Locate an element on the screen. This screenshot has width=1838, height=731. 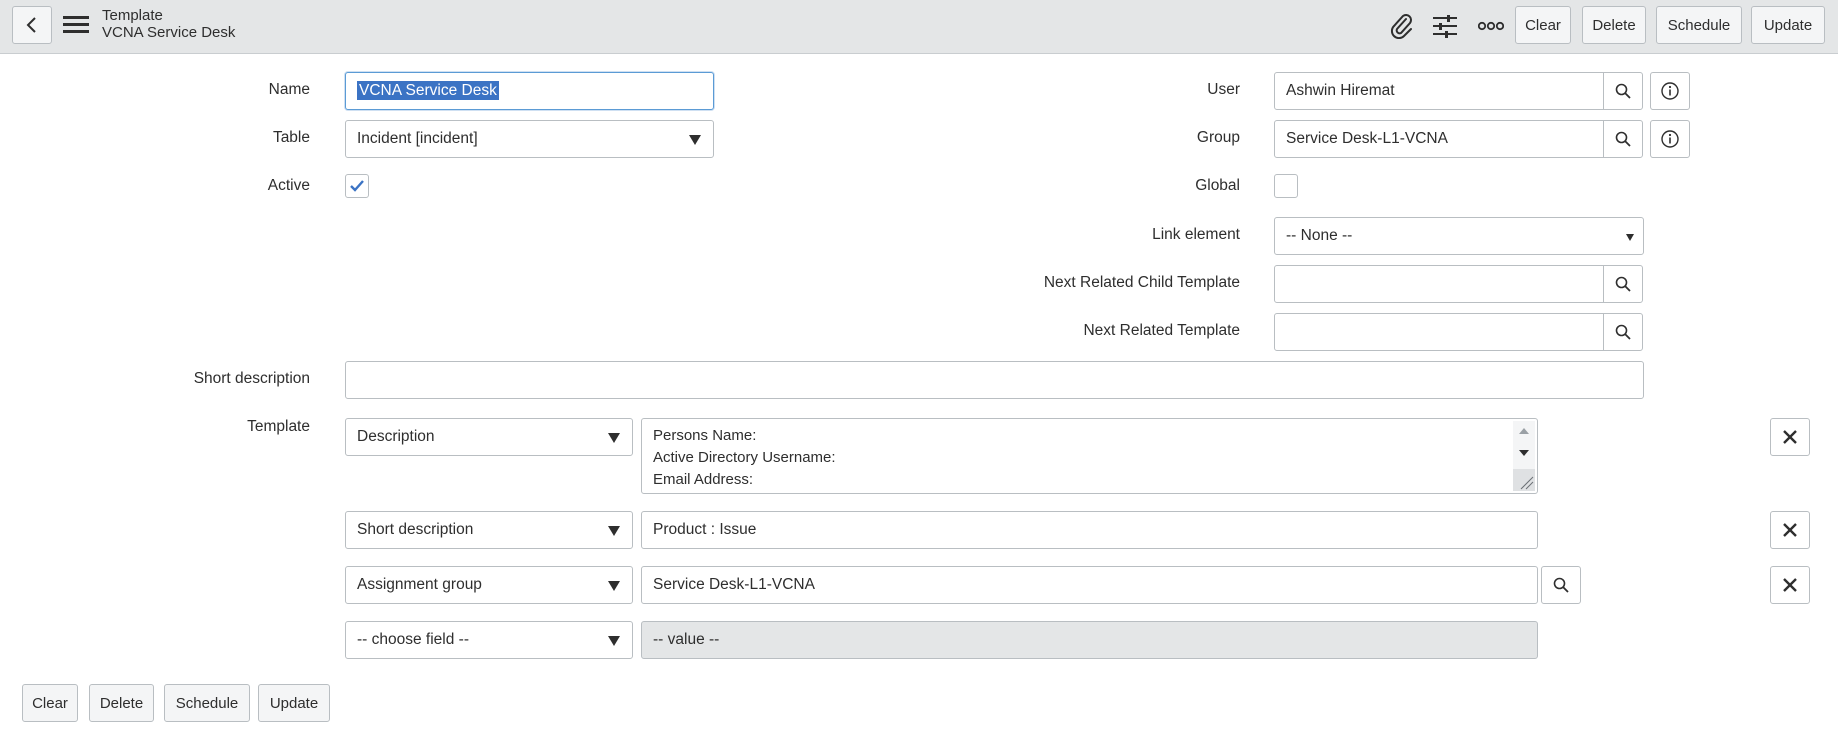
short-description-label: Short description is located at coordinates (251, 378).